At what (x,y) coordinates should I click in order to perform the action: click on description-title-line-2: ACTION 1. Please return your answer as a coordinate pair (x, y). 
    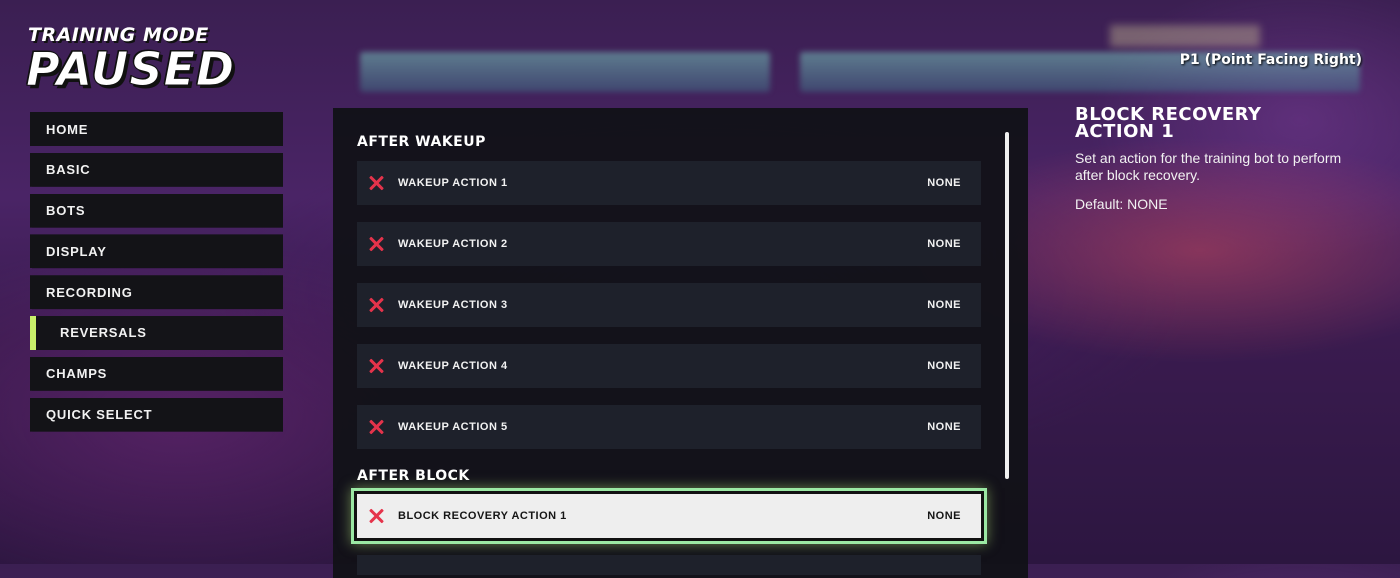
    Looking at the image, I should click on (1125, 131).